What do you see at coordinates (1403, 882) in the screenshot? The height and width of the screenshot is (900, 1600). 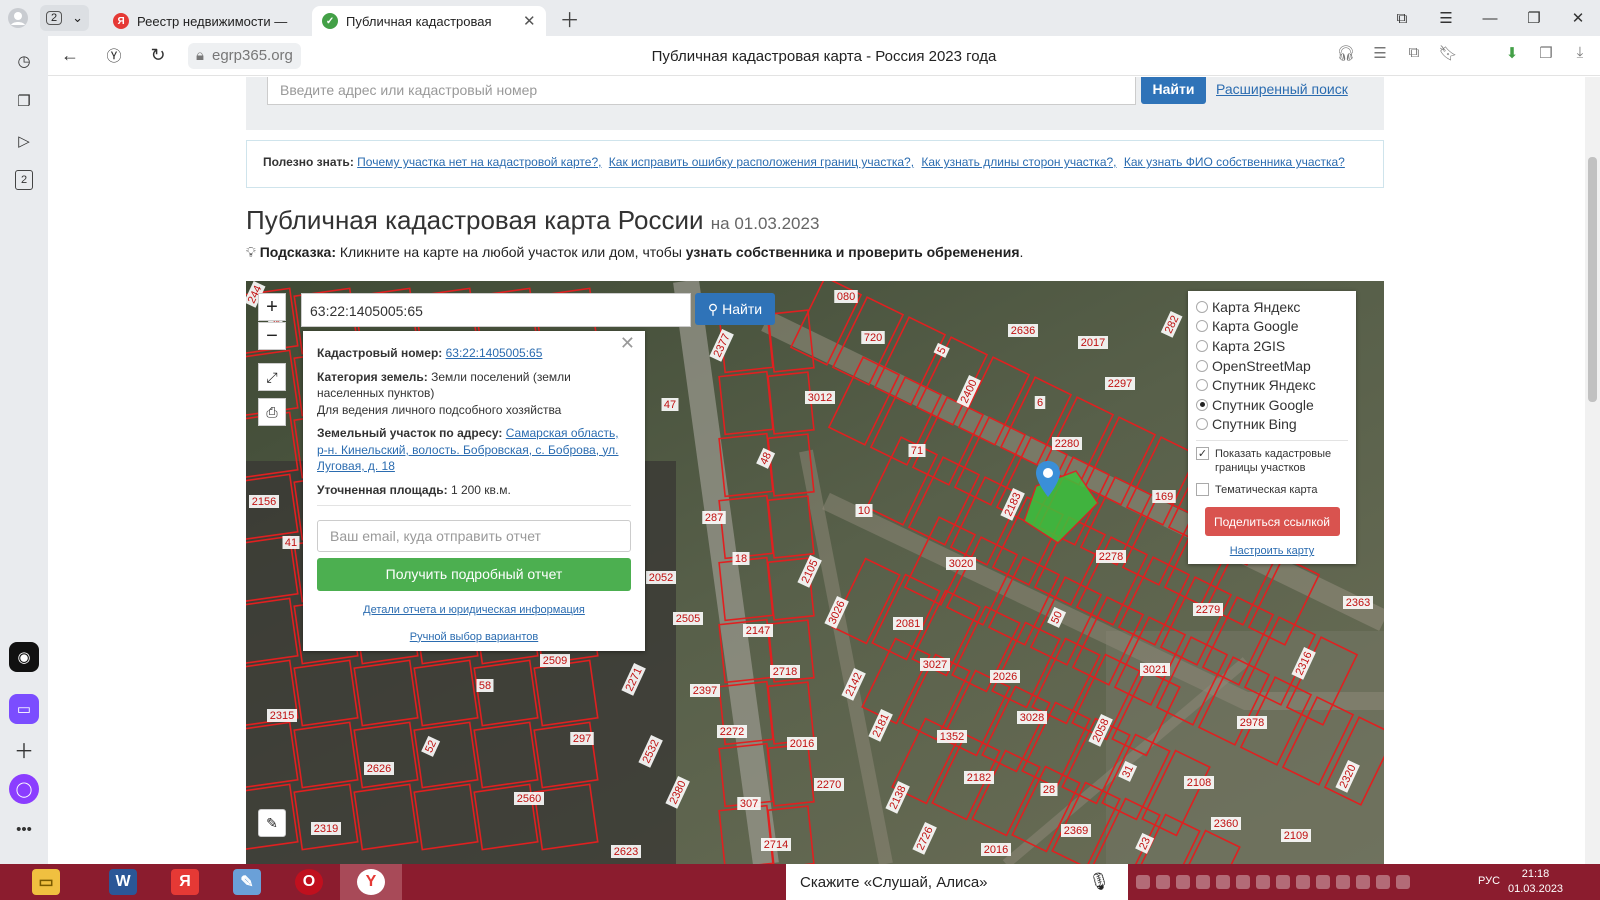 I see `volume-icon` at bounding box center [1403, 882].